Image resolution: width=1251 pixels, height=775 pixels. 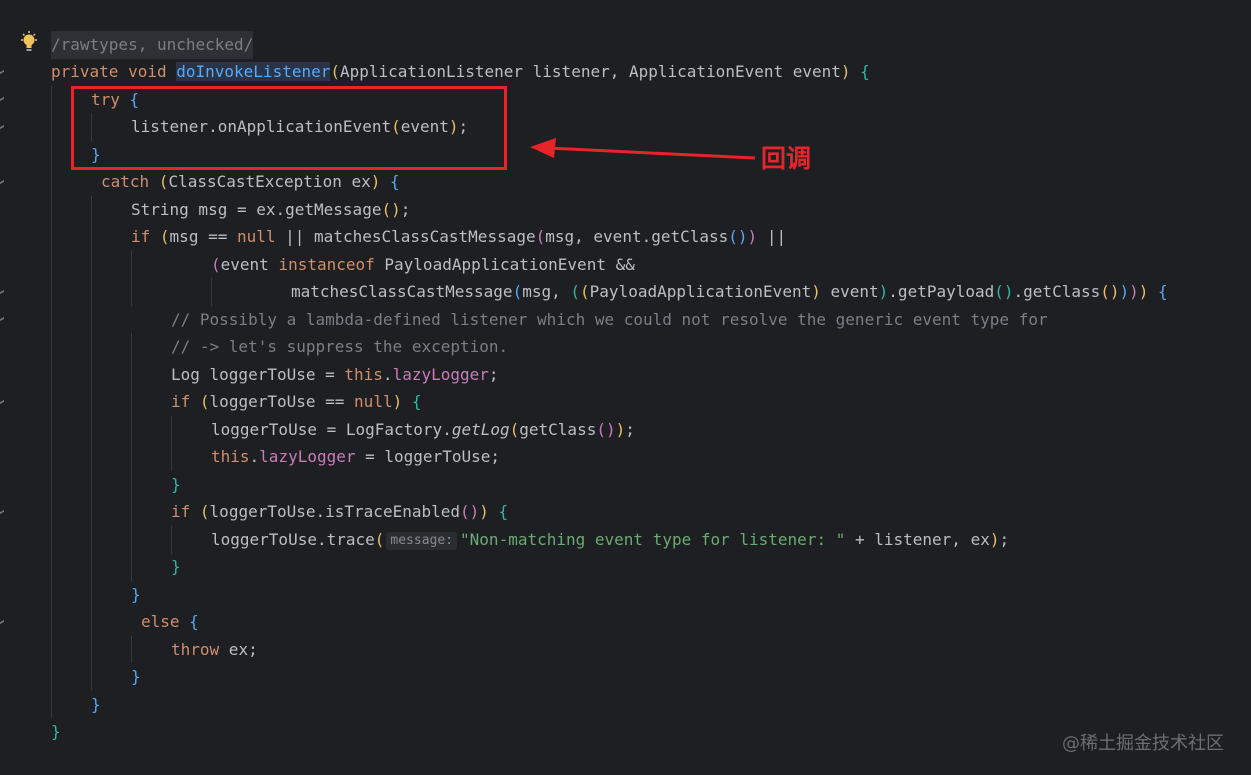 What do you see at coordinates (643, 149) in the screenshot?
I see `arrow-icon` at bounding box center [643, 149].